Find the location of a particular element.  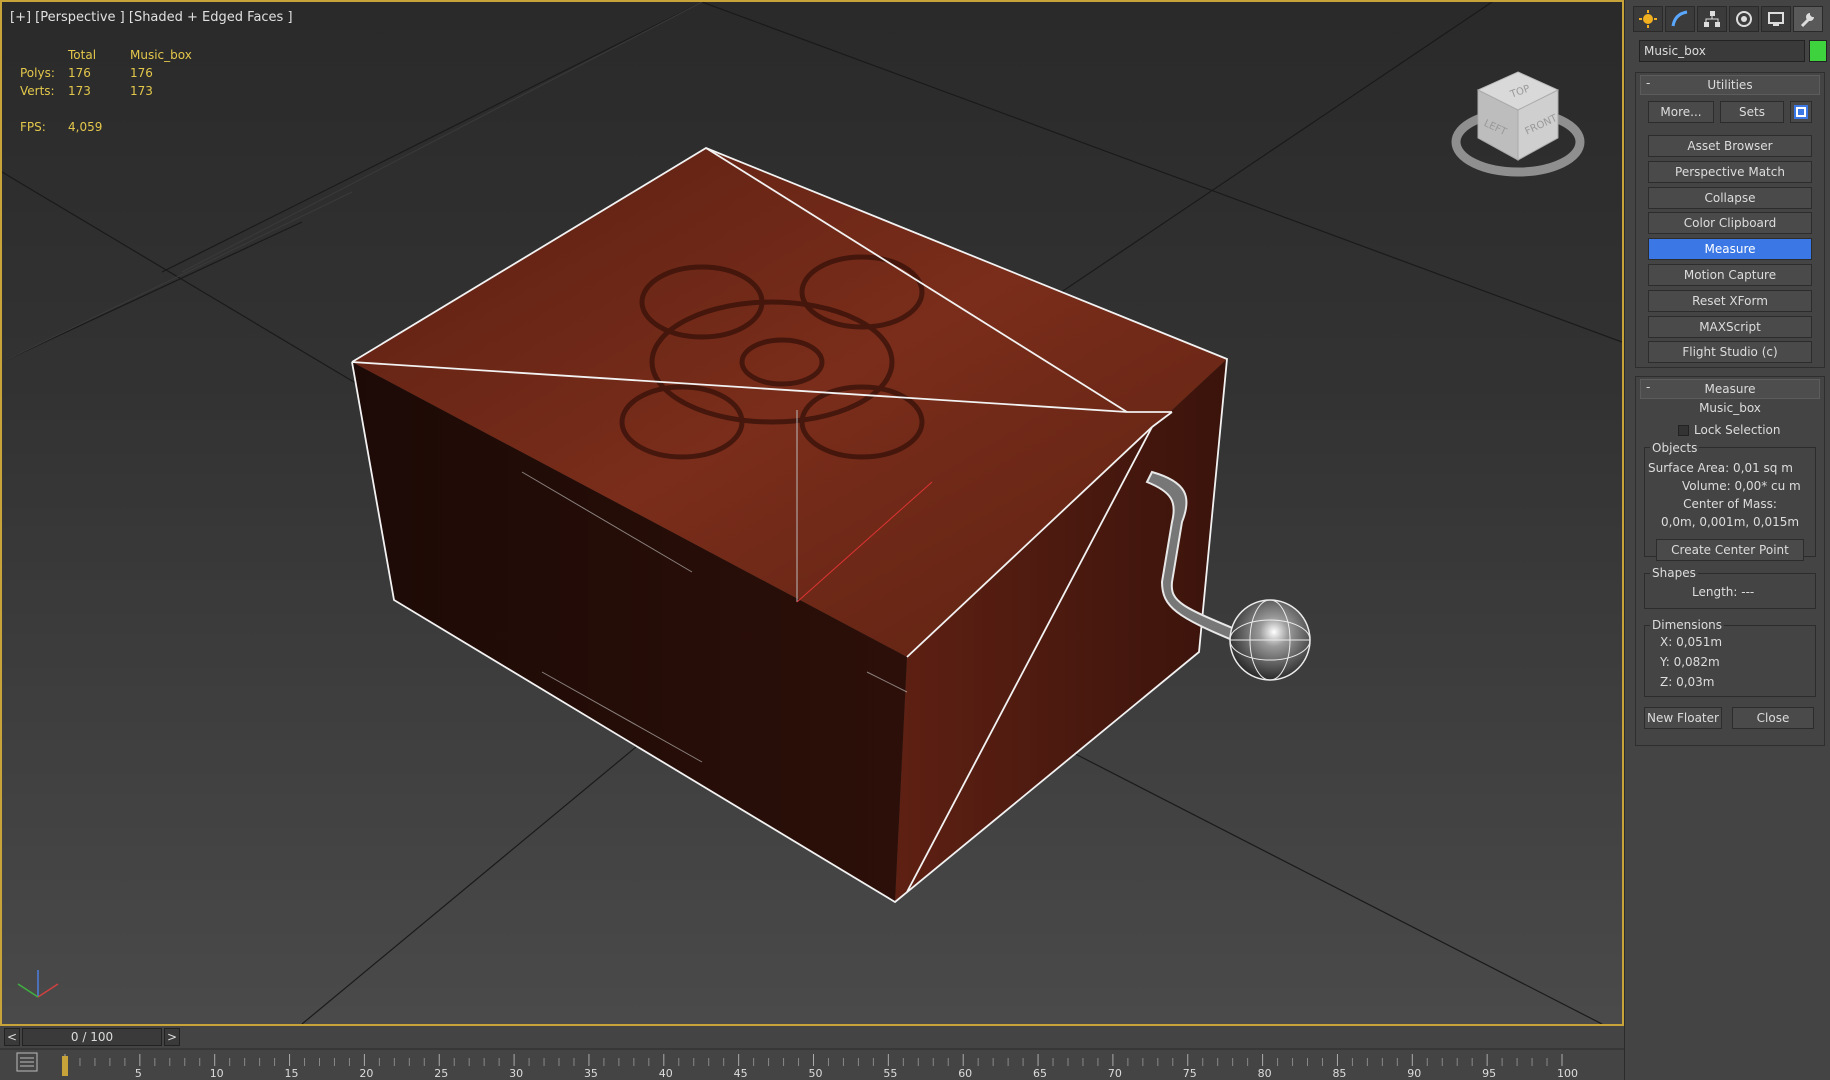

lock-selection-checkbox is located at coordinates (1683, 430).